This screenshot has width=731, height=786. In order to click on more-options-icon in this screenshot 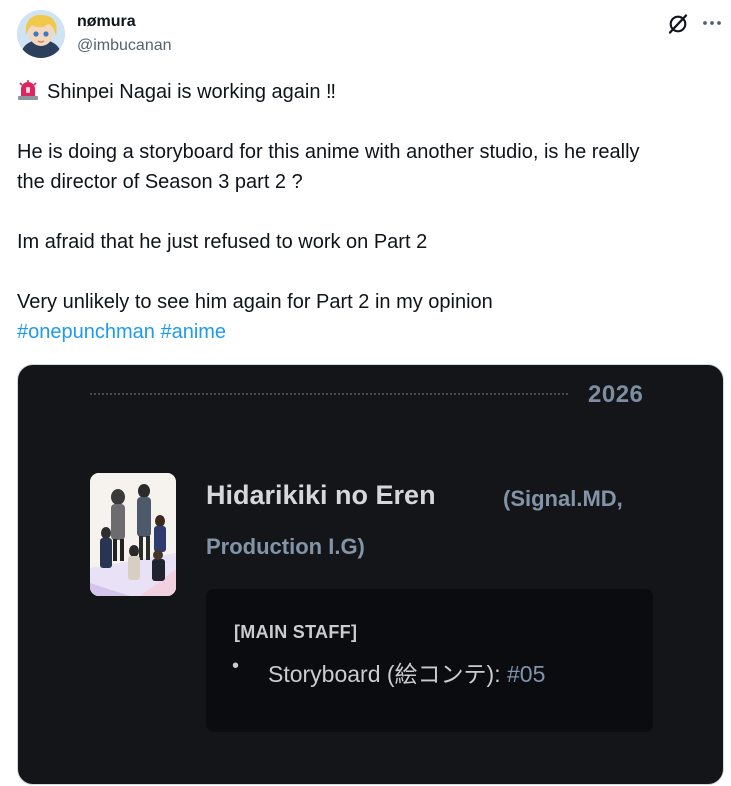, I will do `click(712, 23)`.